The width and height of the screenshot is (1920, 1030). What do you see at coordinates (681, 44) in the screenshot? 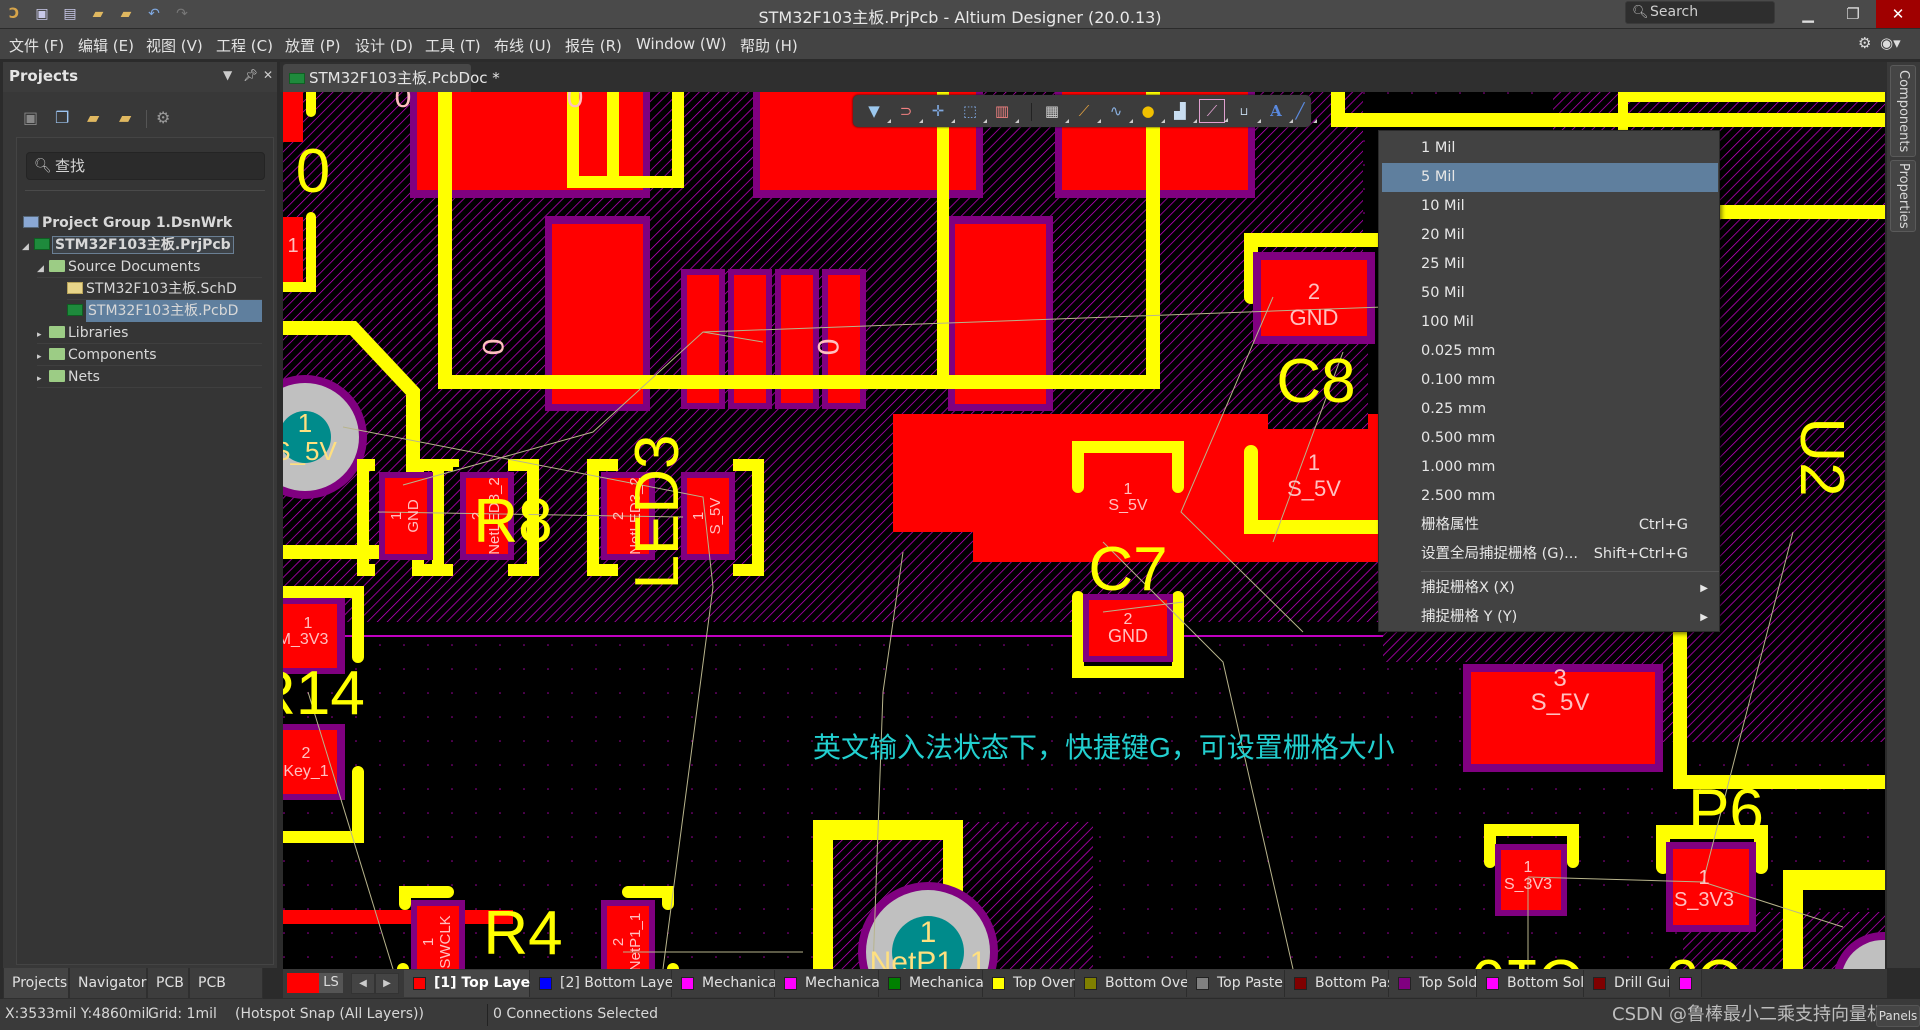
I see `menu-window: Window (W)` at bounding box center [681, 44].